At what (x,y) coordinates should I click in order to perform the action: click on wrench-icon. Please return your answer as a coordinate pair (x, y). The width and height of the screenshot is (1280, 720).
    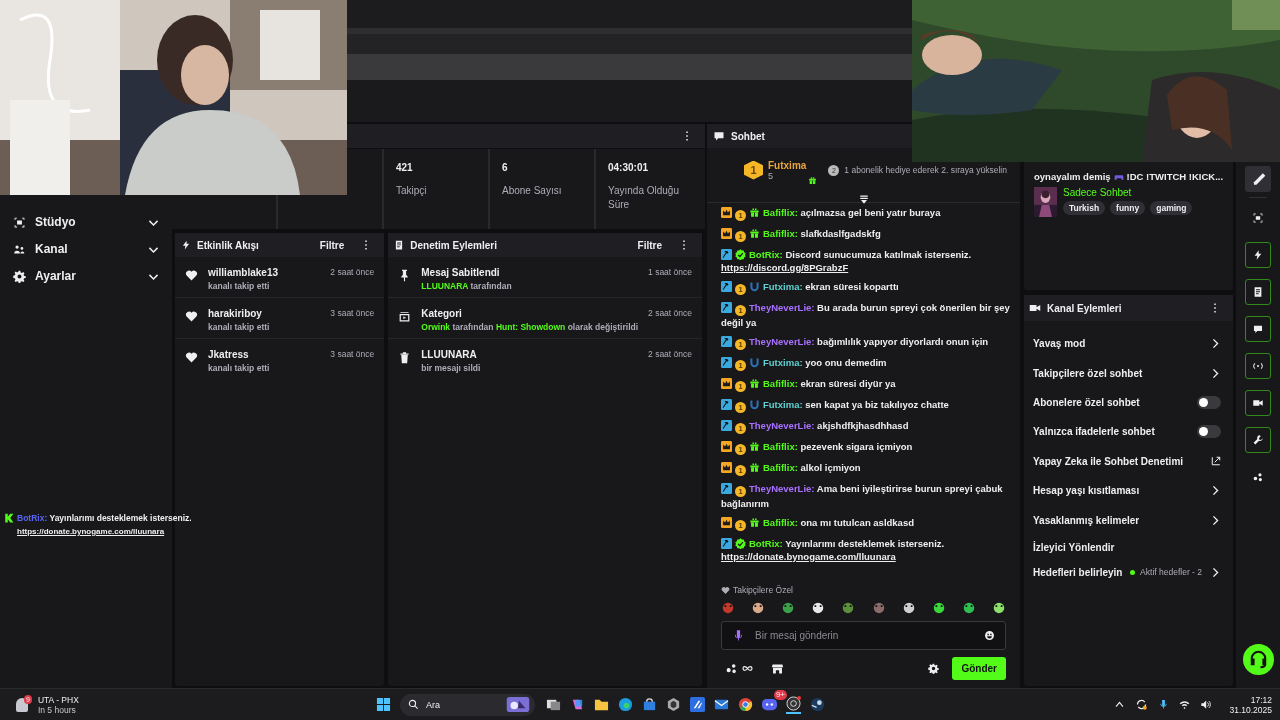
    Looking at the image, I should click on (1258, 440).